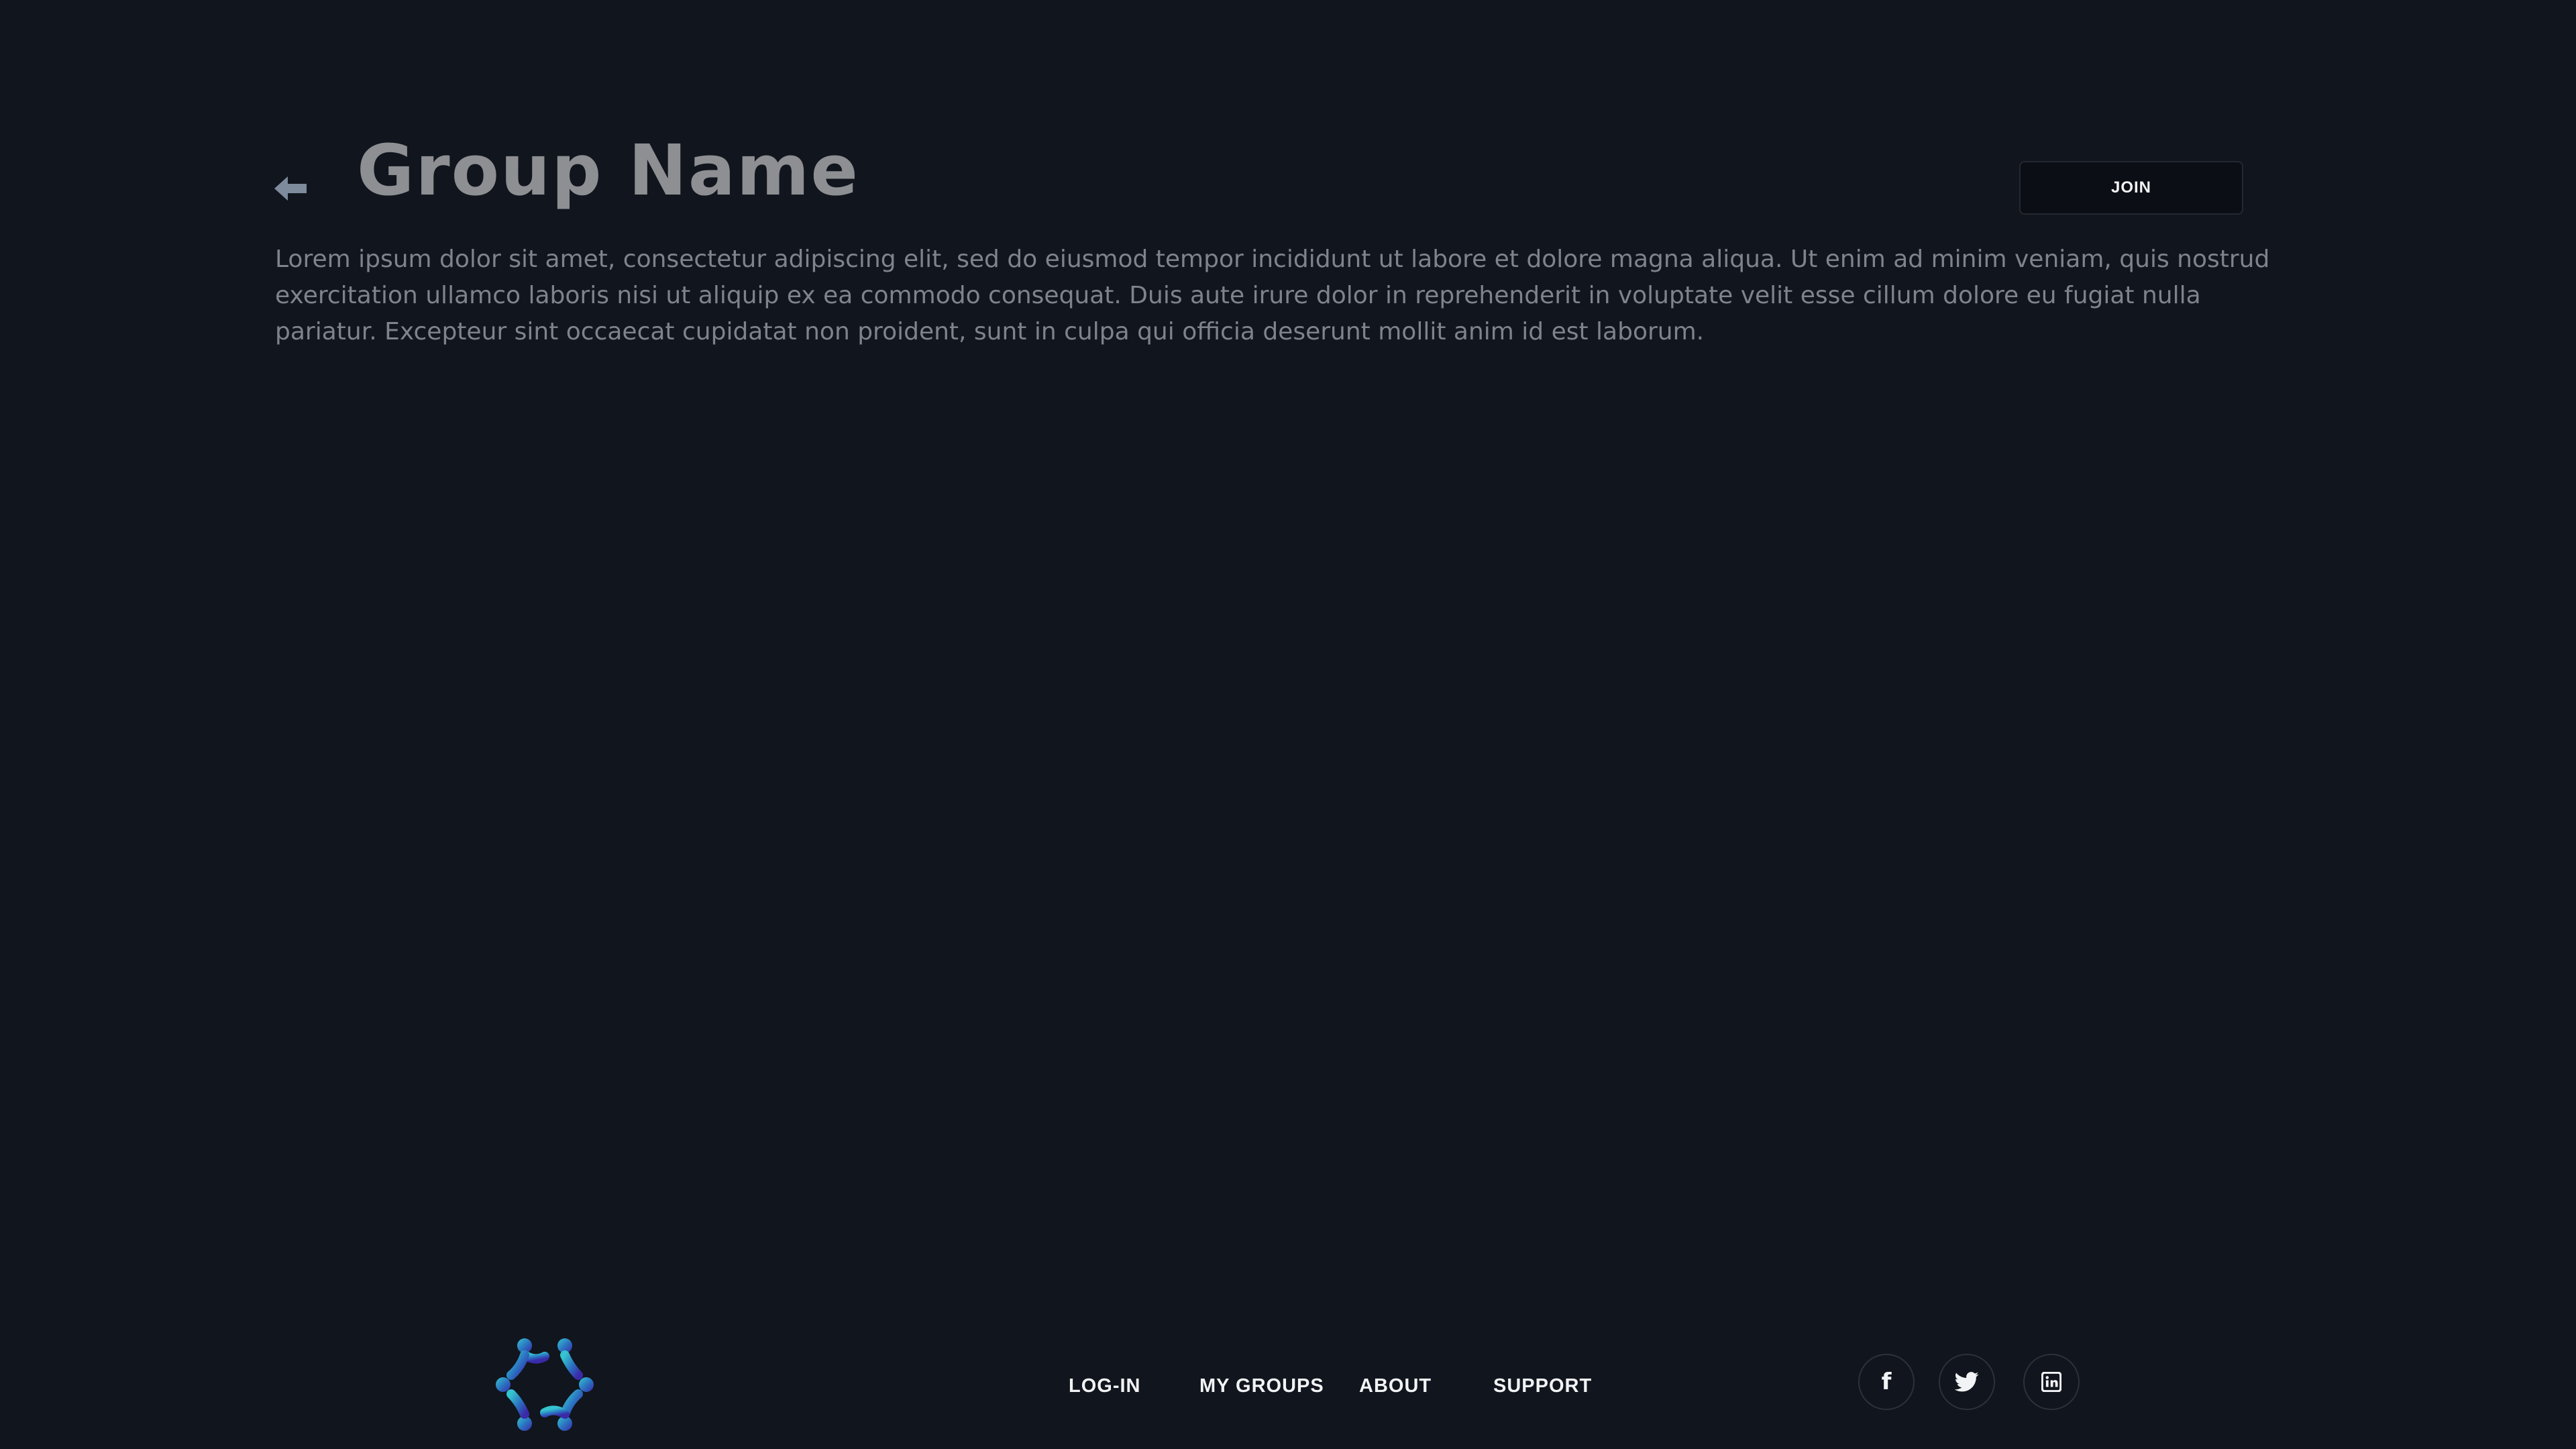  What do you see at coordinates (544, 1384) in the screenshot?
I see `community-logo-icon` at bounding box center [544, 1384].